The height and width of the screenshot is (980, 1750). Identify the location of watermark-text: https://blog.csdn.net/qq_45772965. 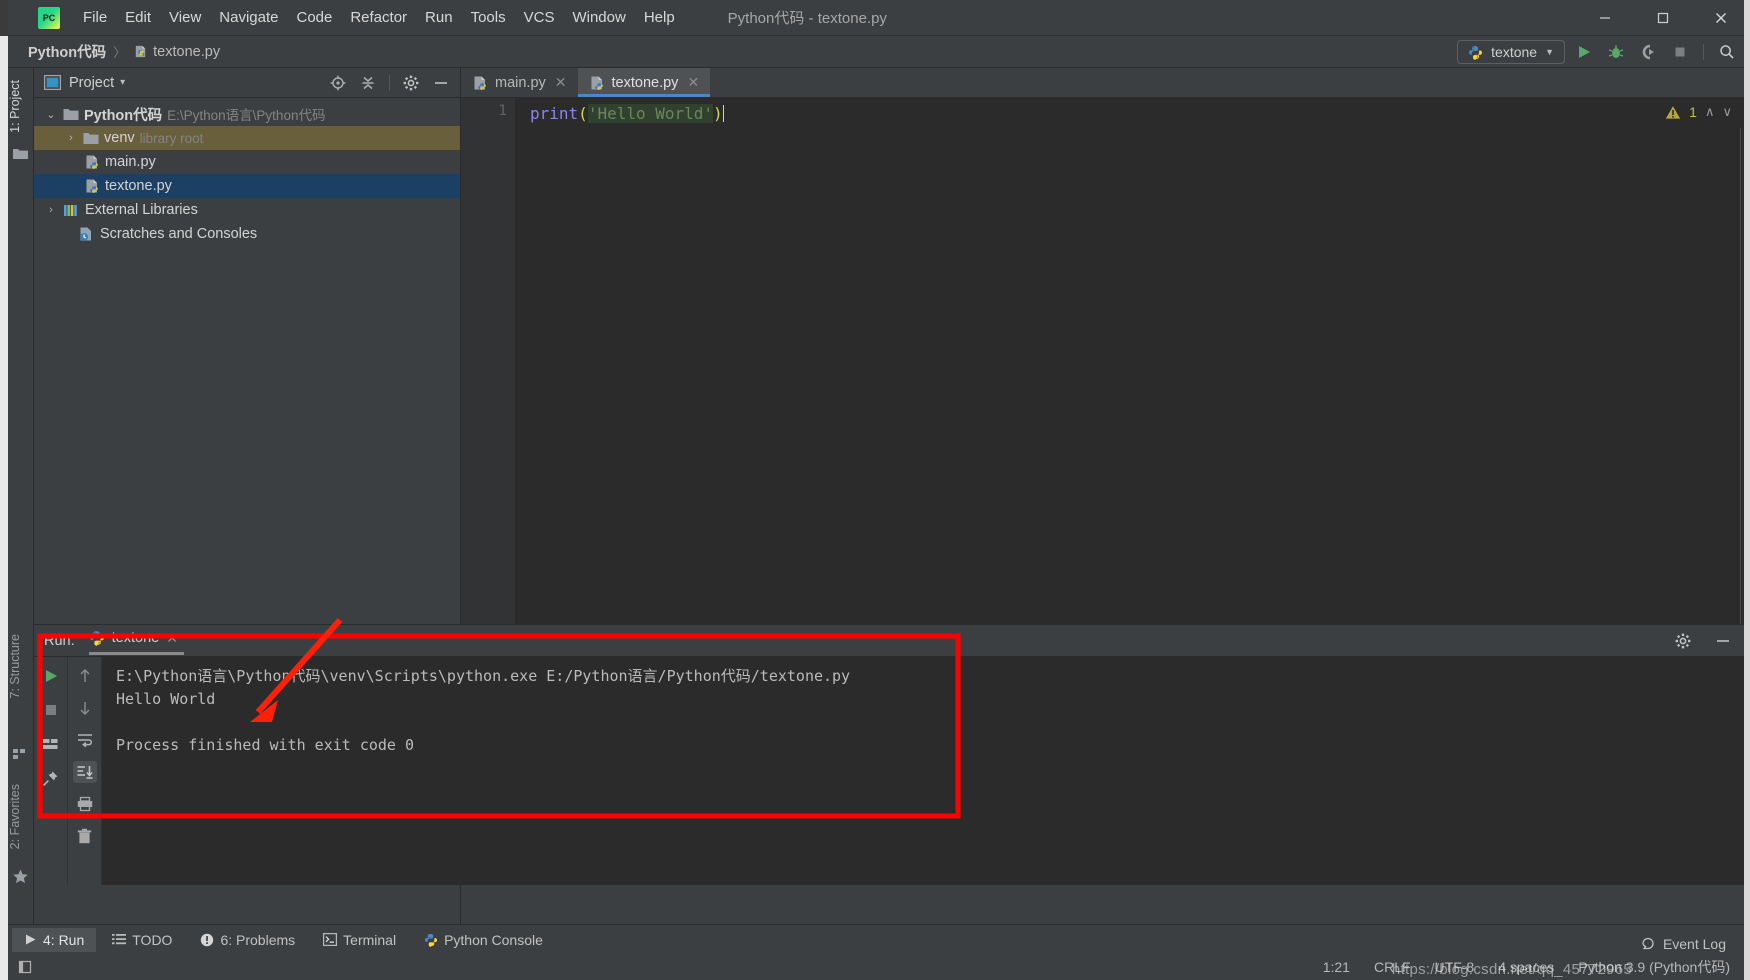
(1511, 969).